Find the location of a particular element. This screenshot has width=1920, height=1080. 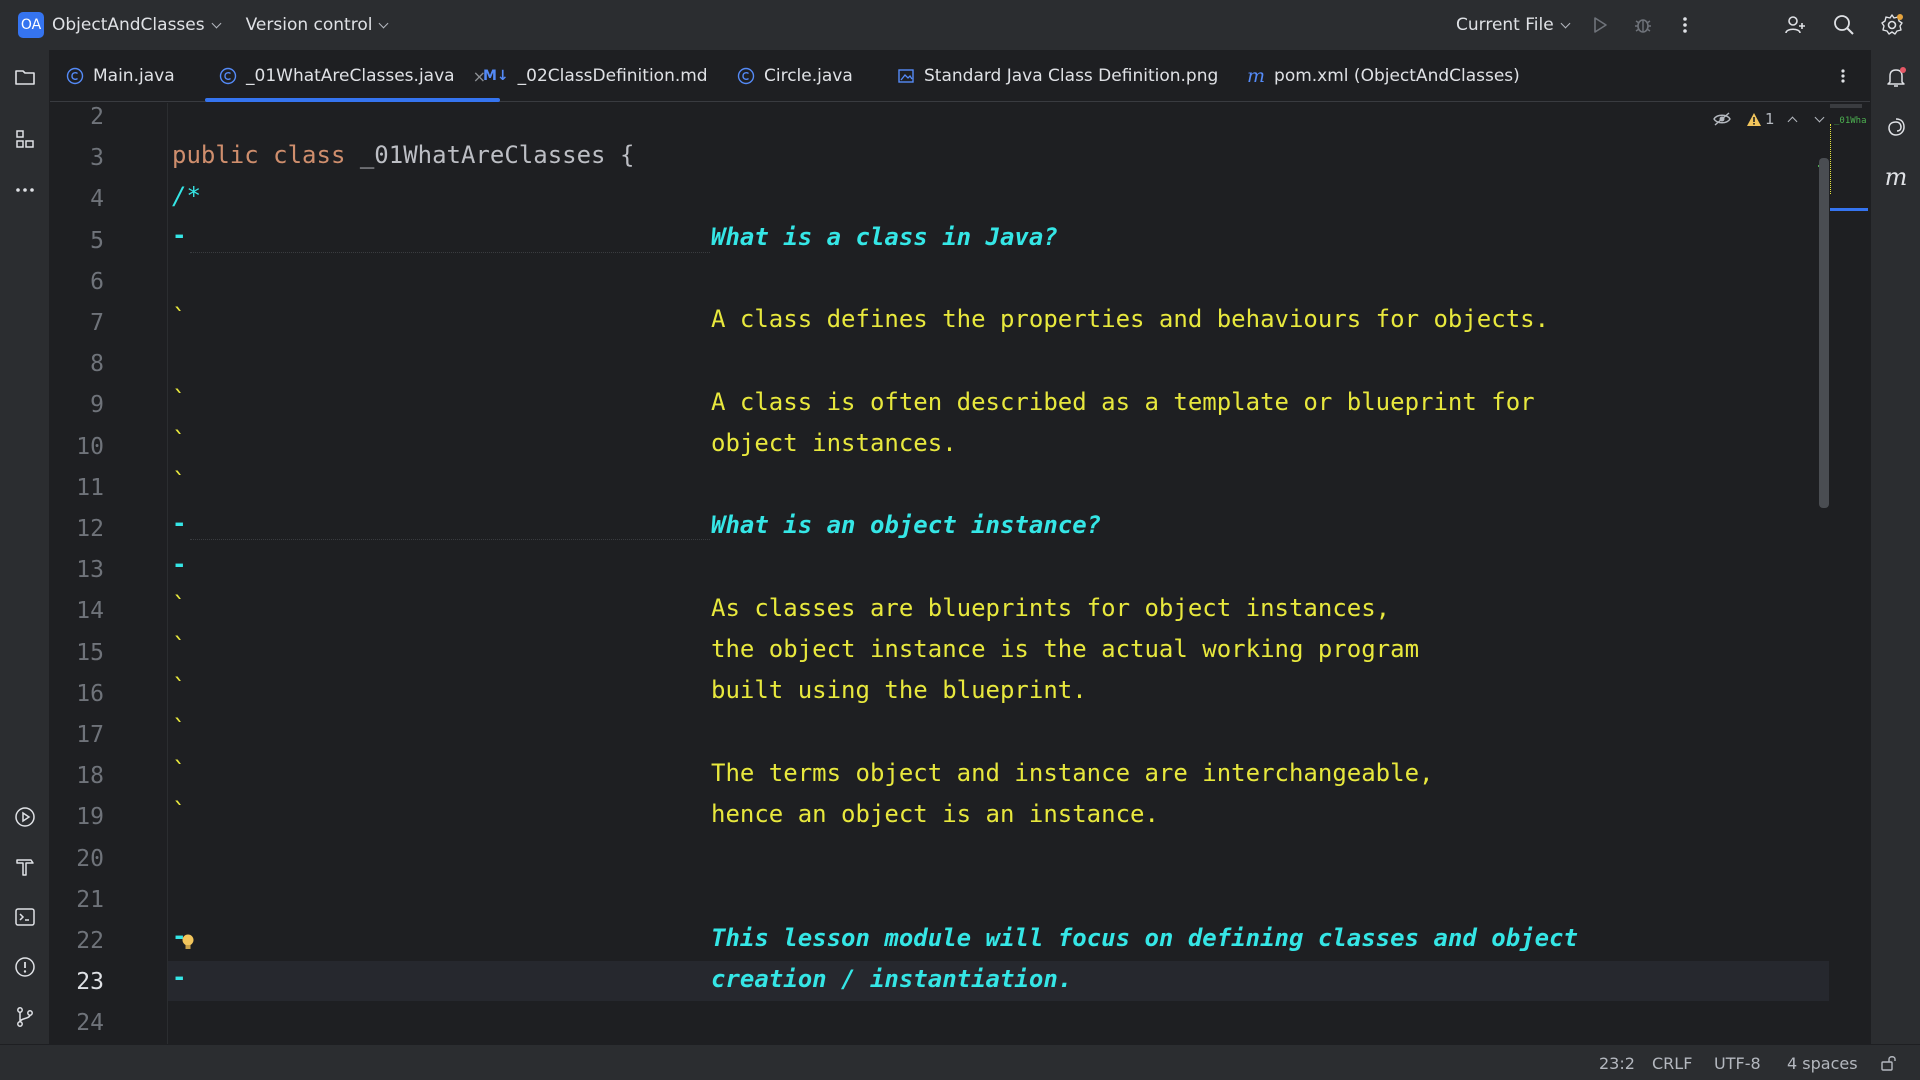

line-number: 6 is located at coordinates (85, 282).